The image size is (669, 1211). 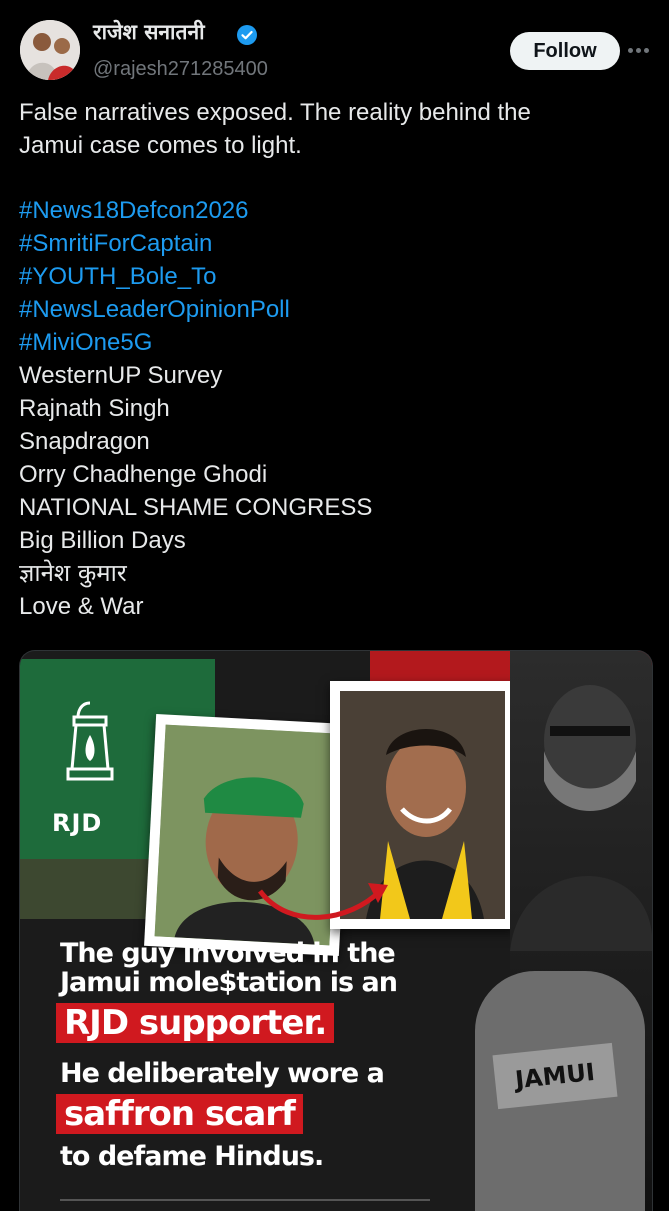 What do you see at coordinates (195, 1023) in the screenshot?
I see `headline-highlight: RJD supporter.` at bounding box center [195, 1023].